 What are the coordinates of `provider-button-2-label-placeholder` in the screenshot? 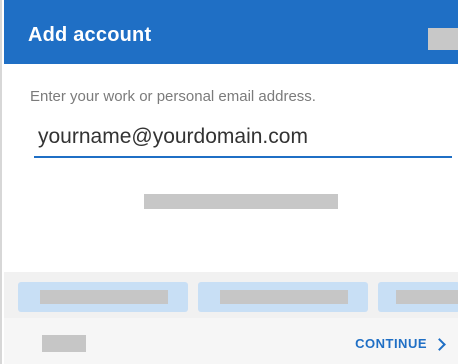 It's located at (284, 297).